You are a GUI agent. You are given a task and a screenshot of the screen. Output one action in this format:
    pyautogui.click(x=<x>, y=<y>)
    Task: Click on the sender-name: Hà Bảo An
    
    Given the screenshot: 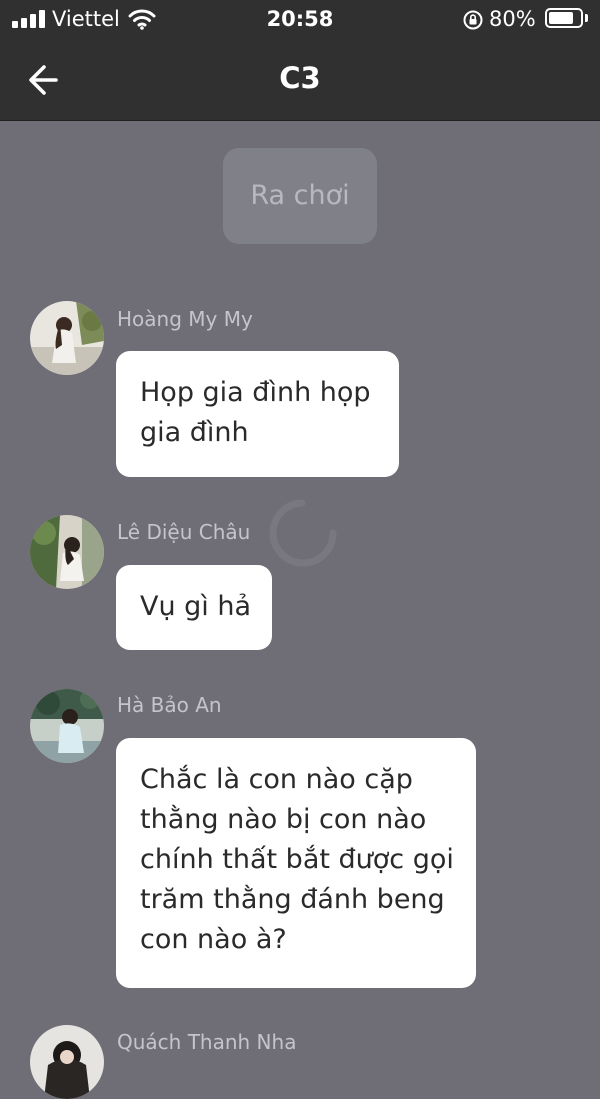 What is the action you would take?
    pyautogui.click(x=169, y=705)
    